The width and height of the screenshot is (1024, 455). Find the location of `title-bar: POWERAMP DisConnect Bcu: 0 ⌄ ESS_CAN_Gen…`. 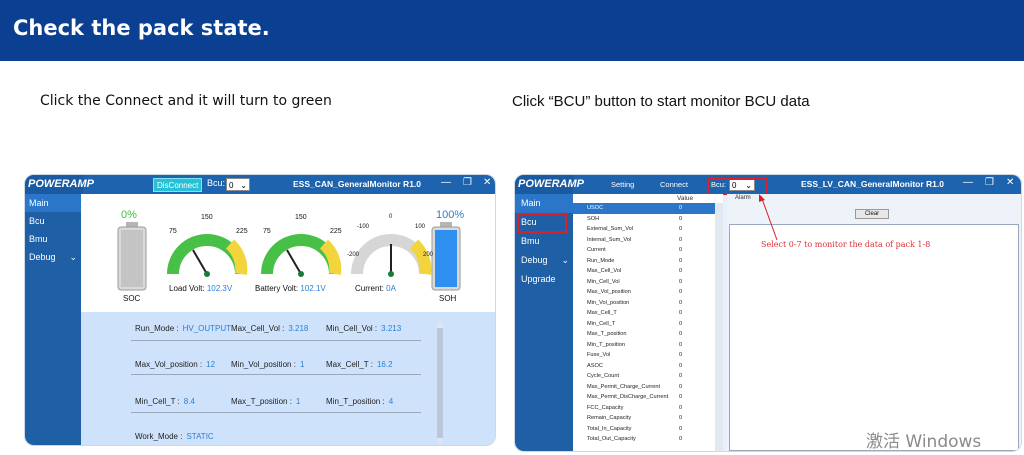

title-bar: POWERAMP DisConnect Bcu: 0 ⌄ ESS_CAN_Gen… is located at coordinates (260, 184).